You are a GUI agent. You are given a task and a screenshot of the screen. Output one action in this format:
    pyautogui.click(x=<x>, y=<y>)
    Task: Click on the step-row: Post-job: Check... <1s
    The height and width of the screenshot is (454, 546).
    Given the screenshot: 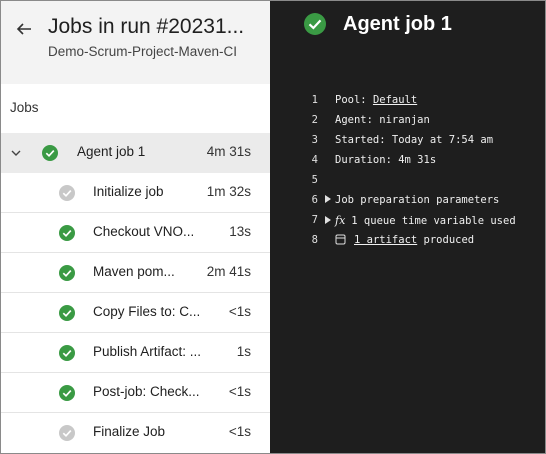 What is the action you would take?
    pyautogui.click(x=135, y=393)
    